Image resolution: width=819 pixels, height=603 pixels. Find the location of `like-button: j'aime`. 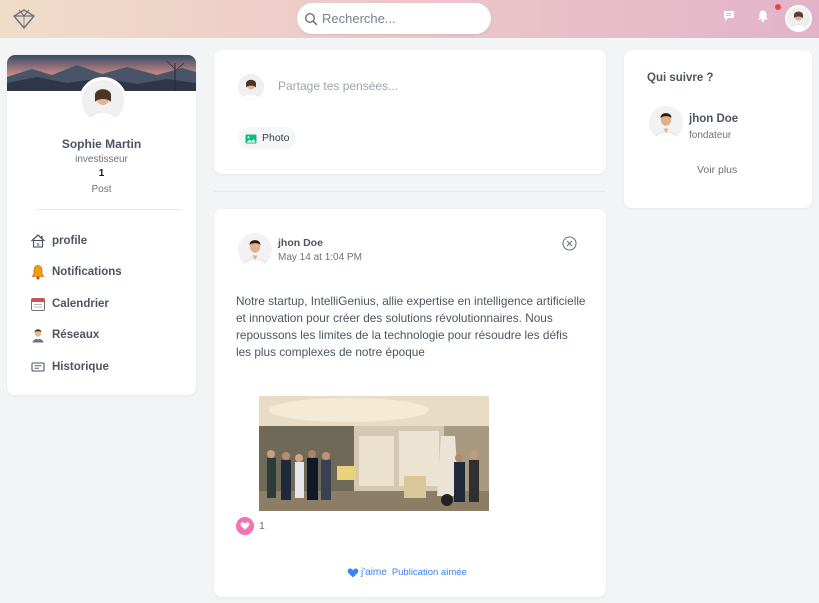

like-button: j'aime is located at coordinates (367, 572).